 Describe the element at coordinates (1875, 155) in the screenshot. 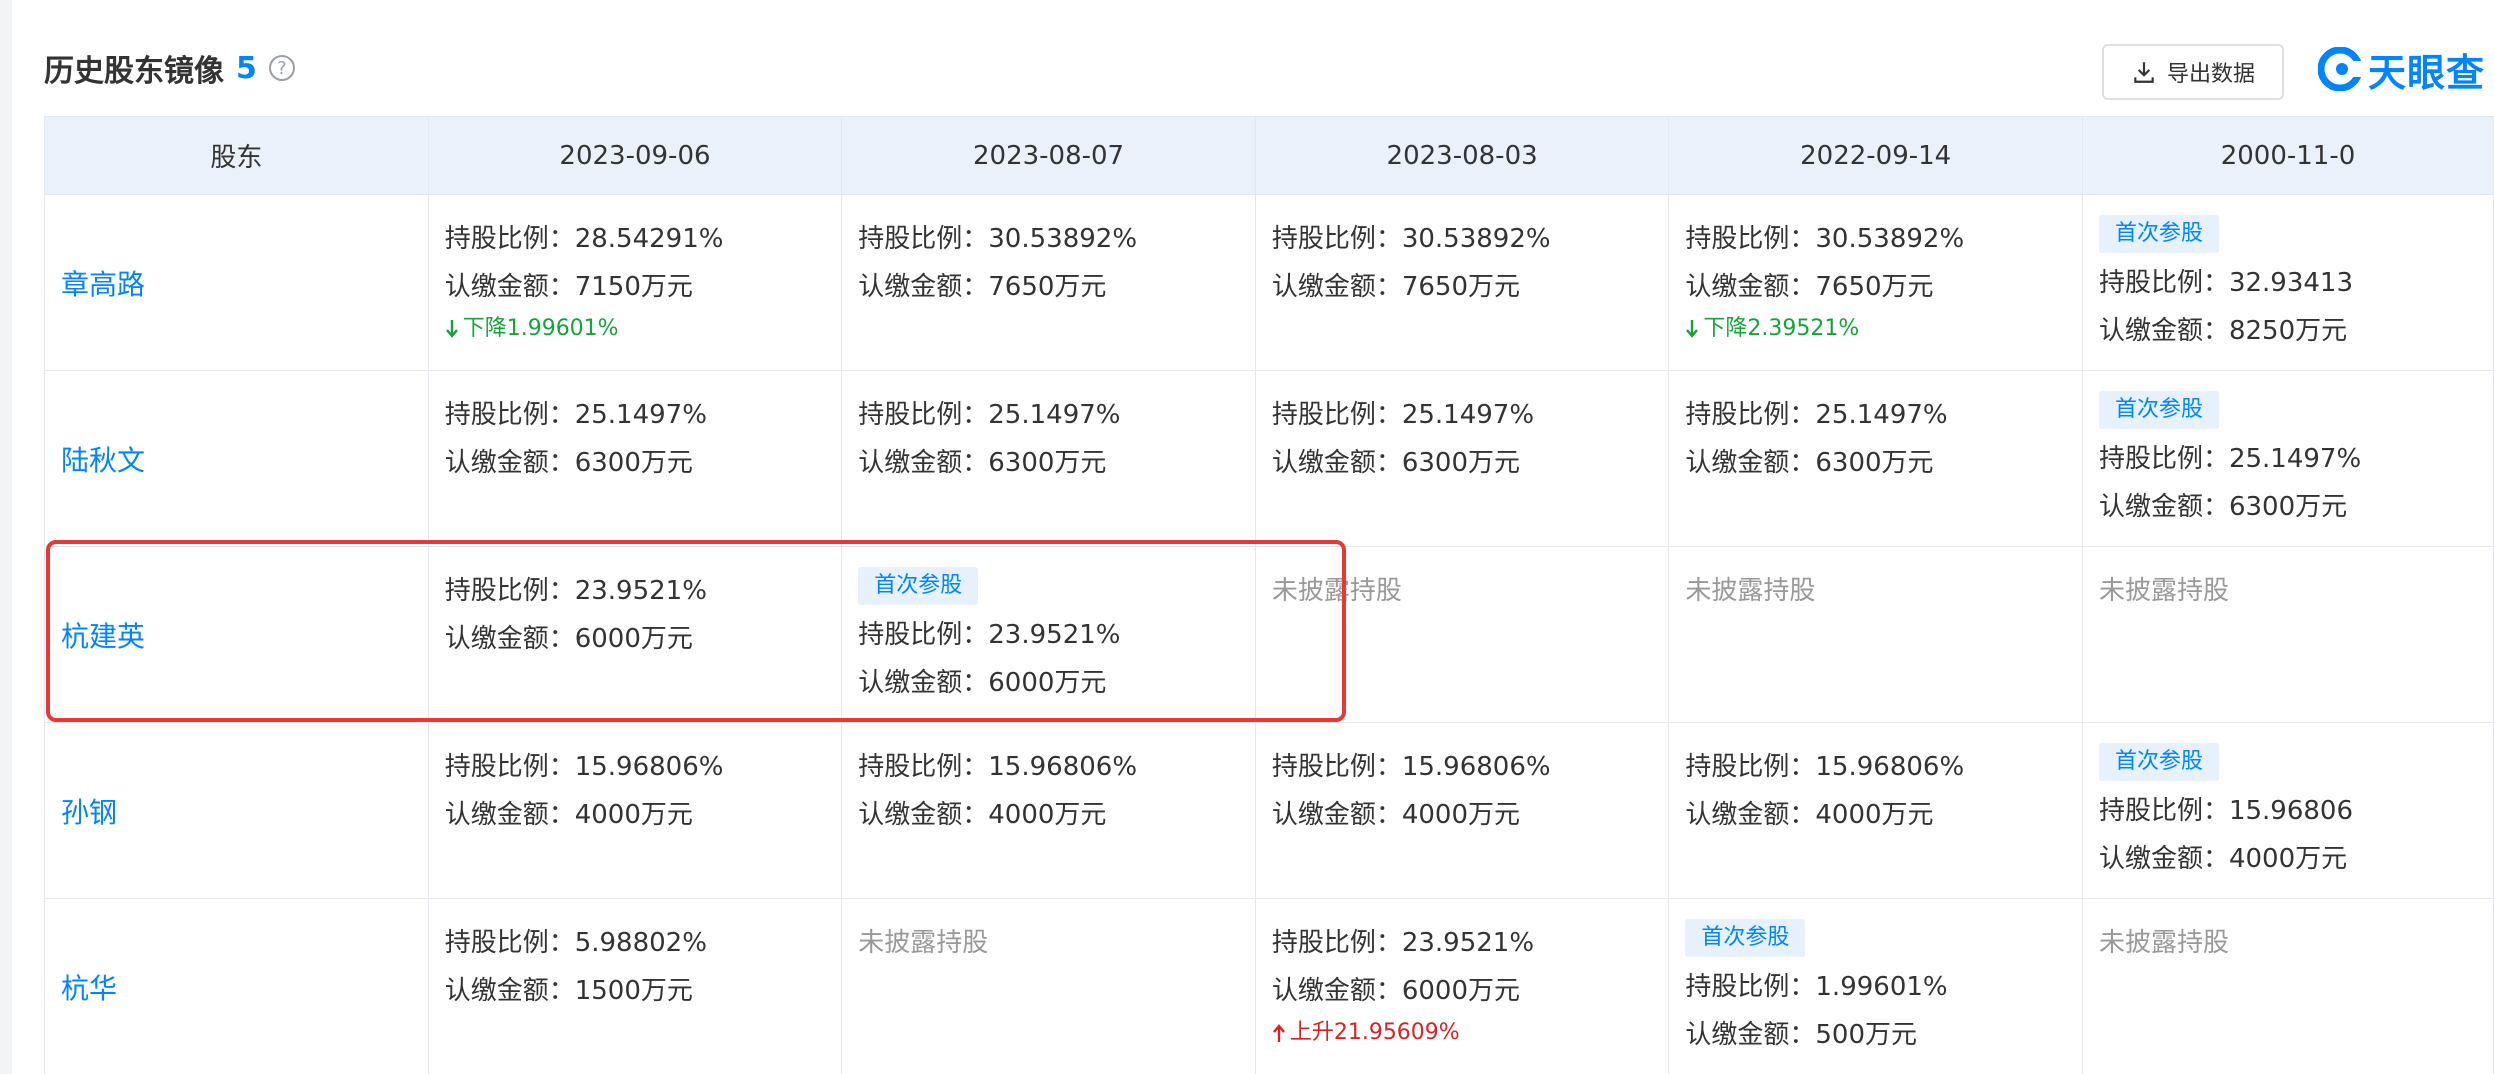

I see `column-header-date: 2022-09-14` at that location.